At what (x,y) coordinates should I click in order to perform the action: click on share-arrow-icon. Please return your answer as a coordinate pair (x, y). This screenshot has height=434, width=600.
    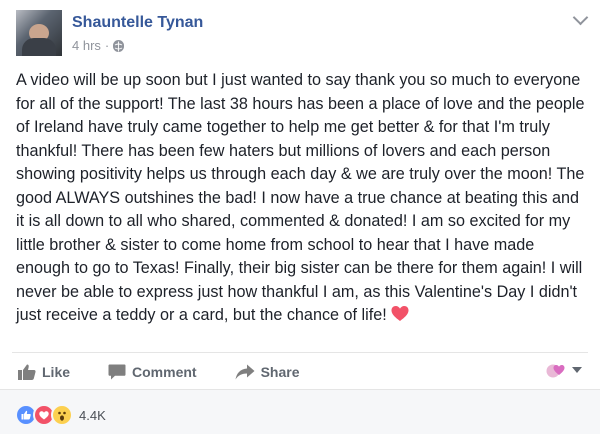
    Looking at the image, I should click on (245, 372).